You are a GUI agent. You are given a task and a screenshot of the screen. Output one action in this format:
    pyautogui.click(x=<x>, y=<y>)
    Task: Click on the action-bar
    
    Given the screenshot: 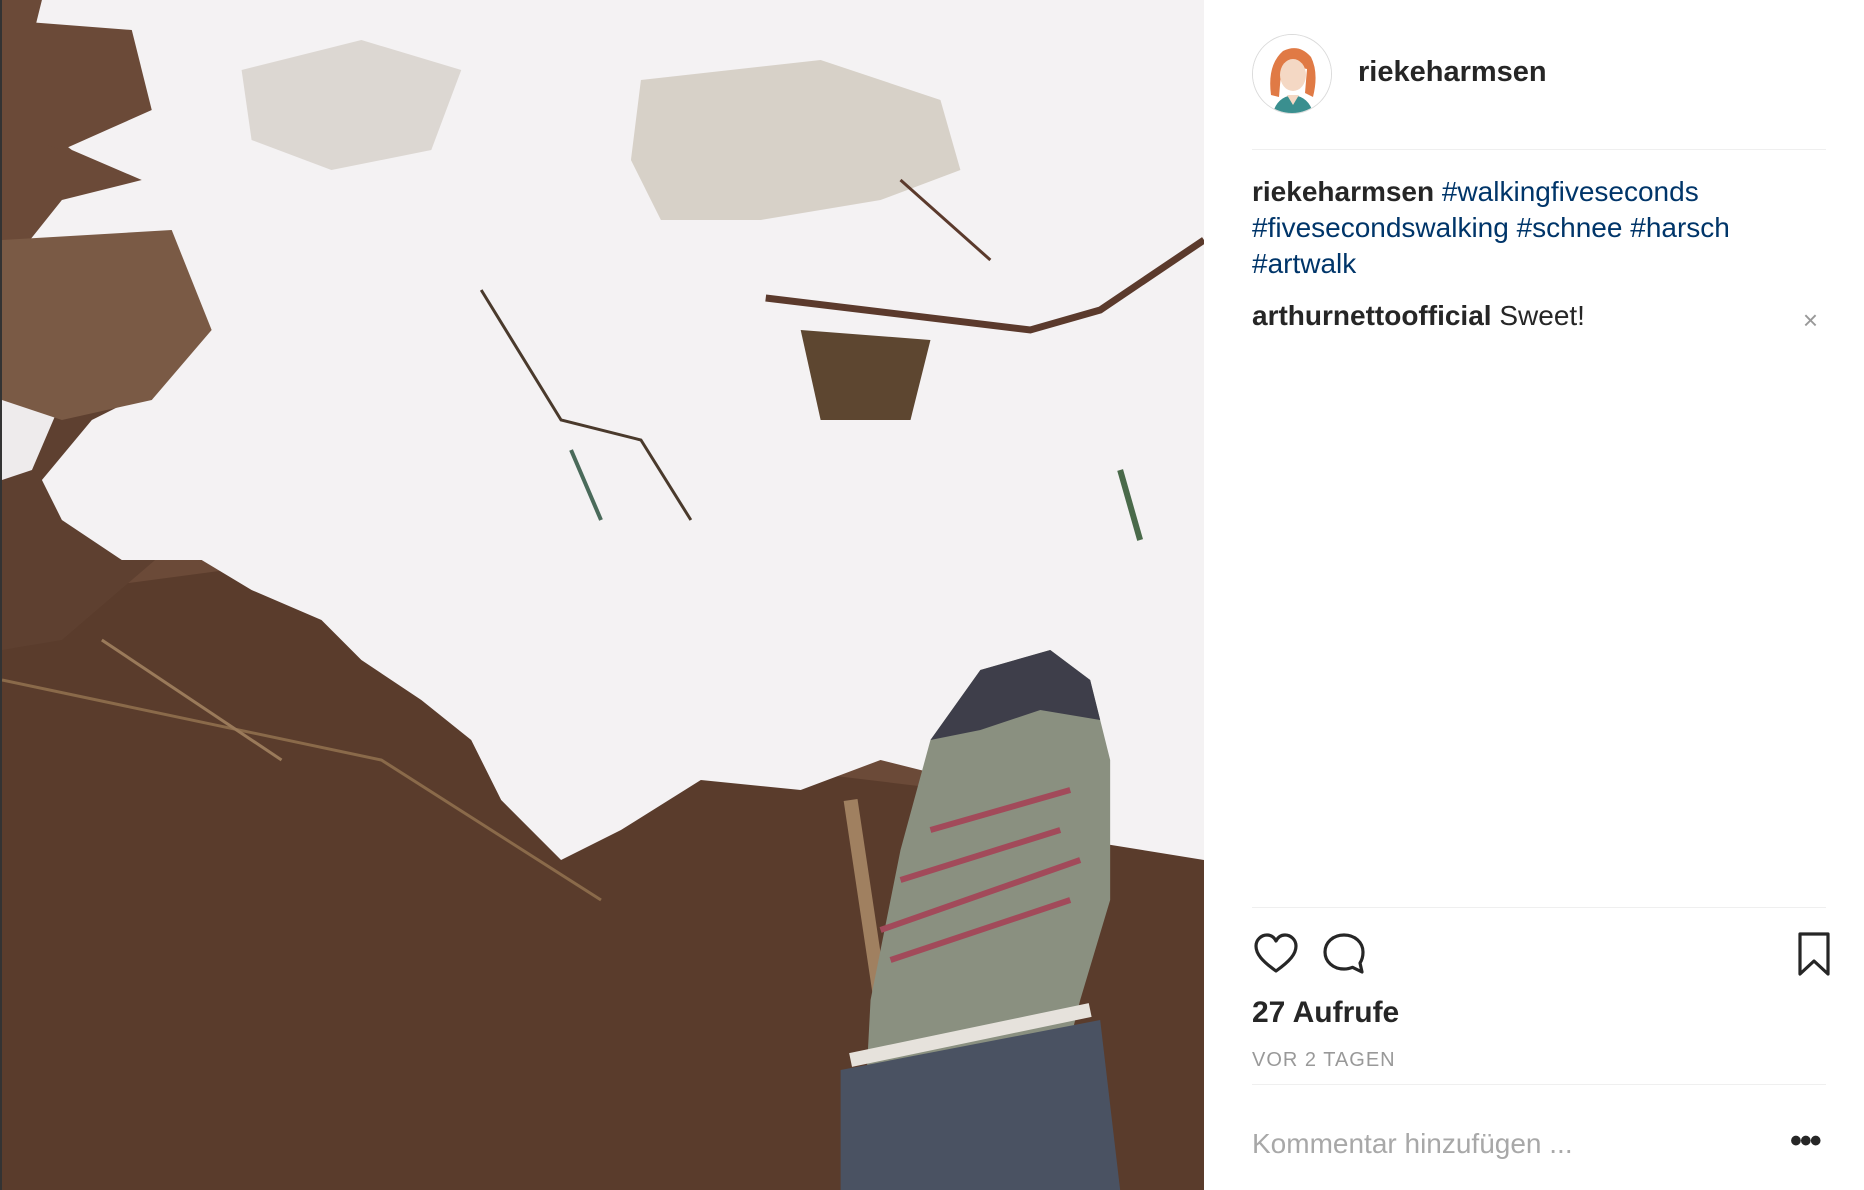 What is the action you would take?
    pyautogui.click(x=1541, y=956)
    